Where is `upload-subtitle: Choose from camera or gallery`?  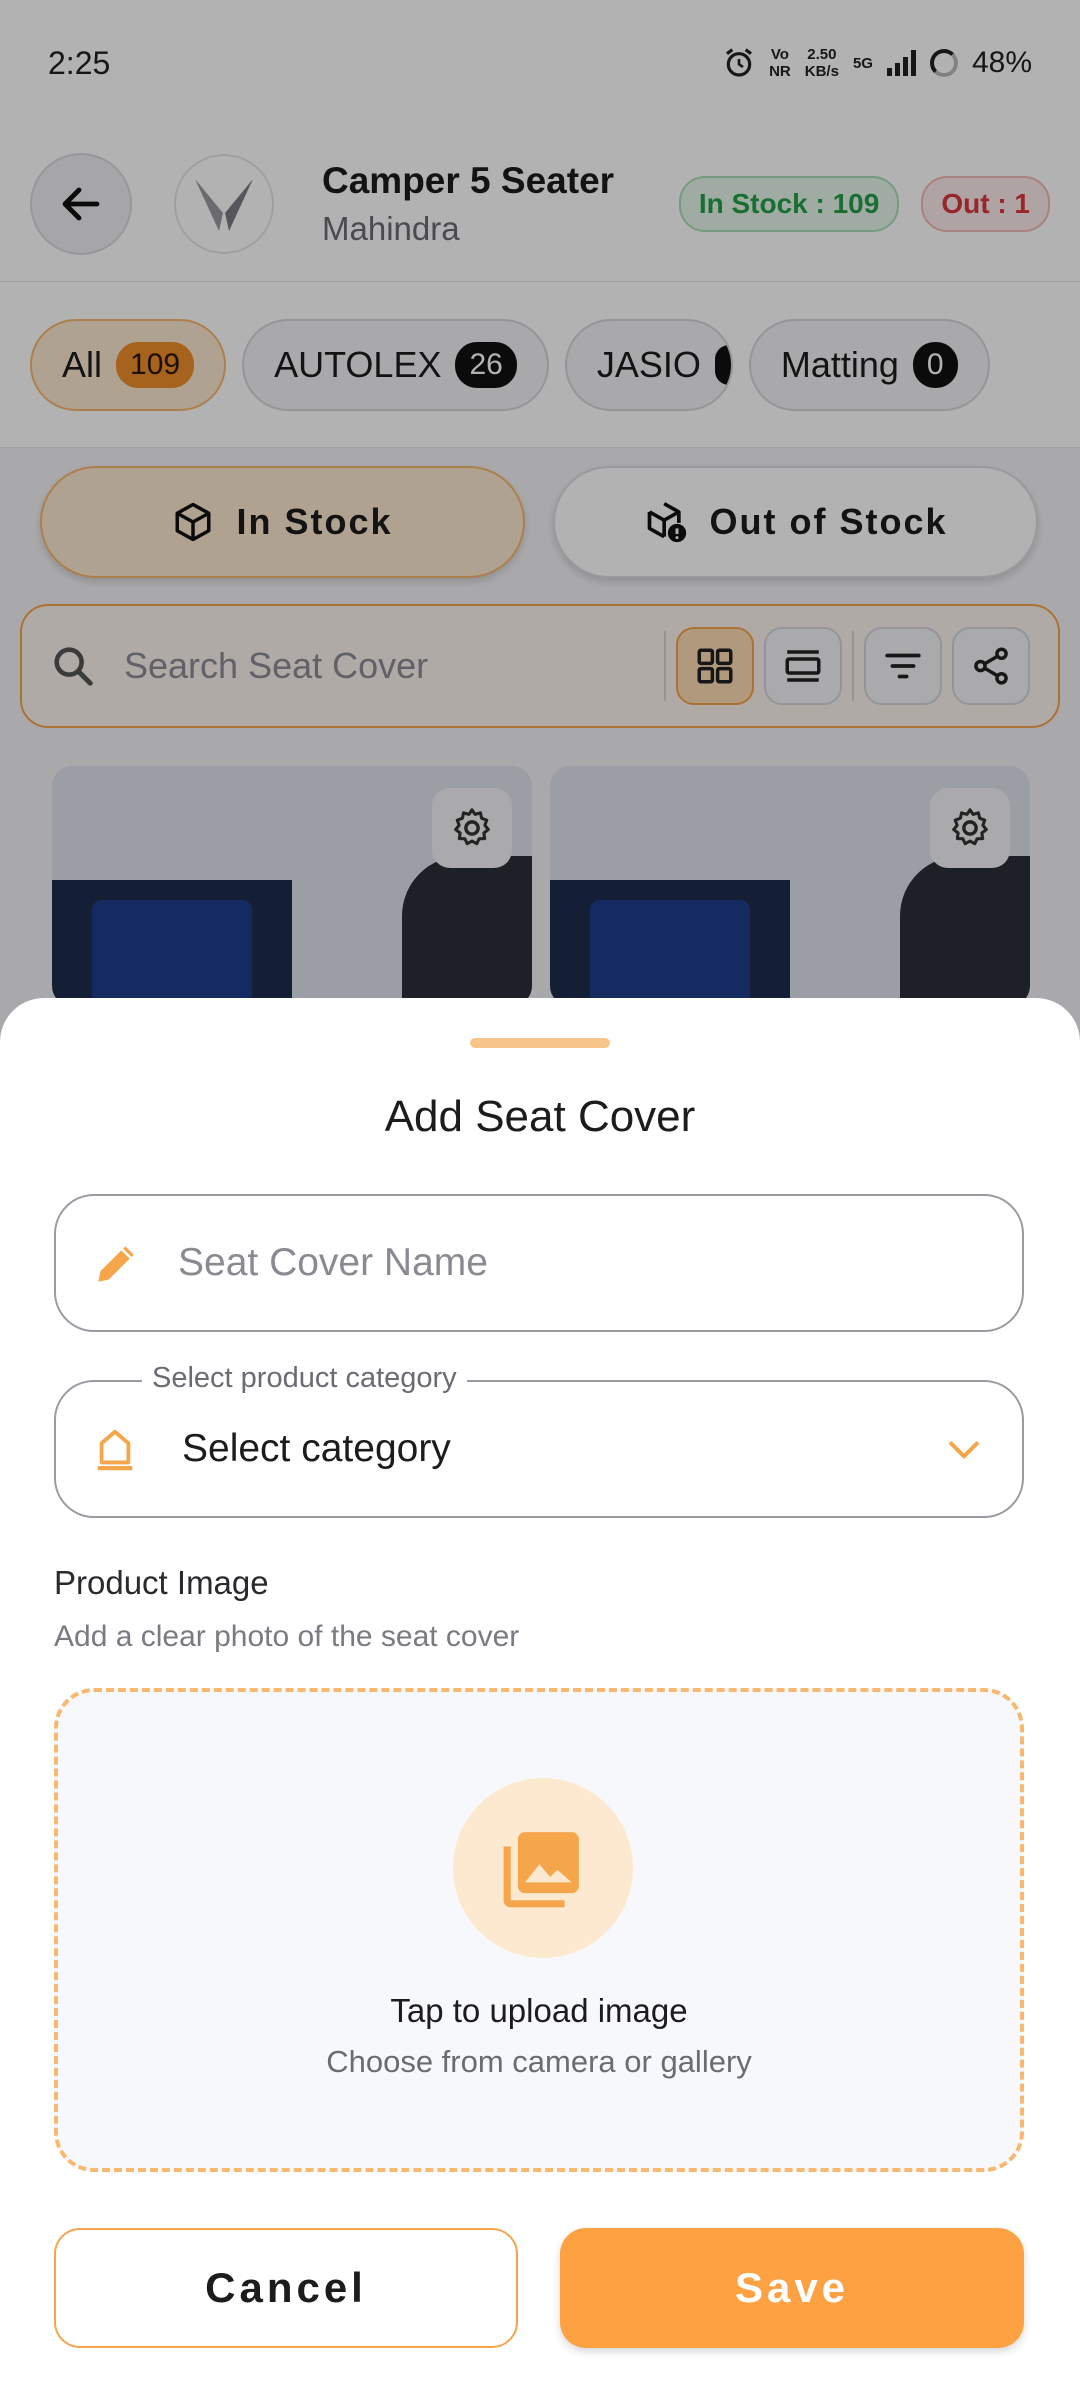 upload-subtitle: Choose from camera or gallery is located at coordinates (539, 2061).